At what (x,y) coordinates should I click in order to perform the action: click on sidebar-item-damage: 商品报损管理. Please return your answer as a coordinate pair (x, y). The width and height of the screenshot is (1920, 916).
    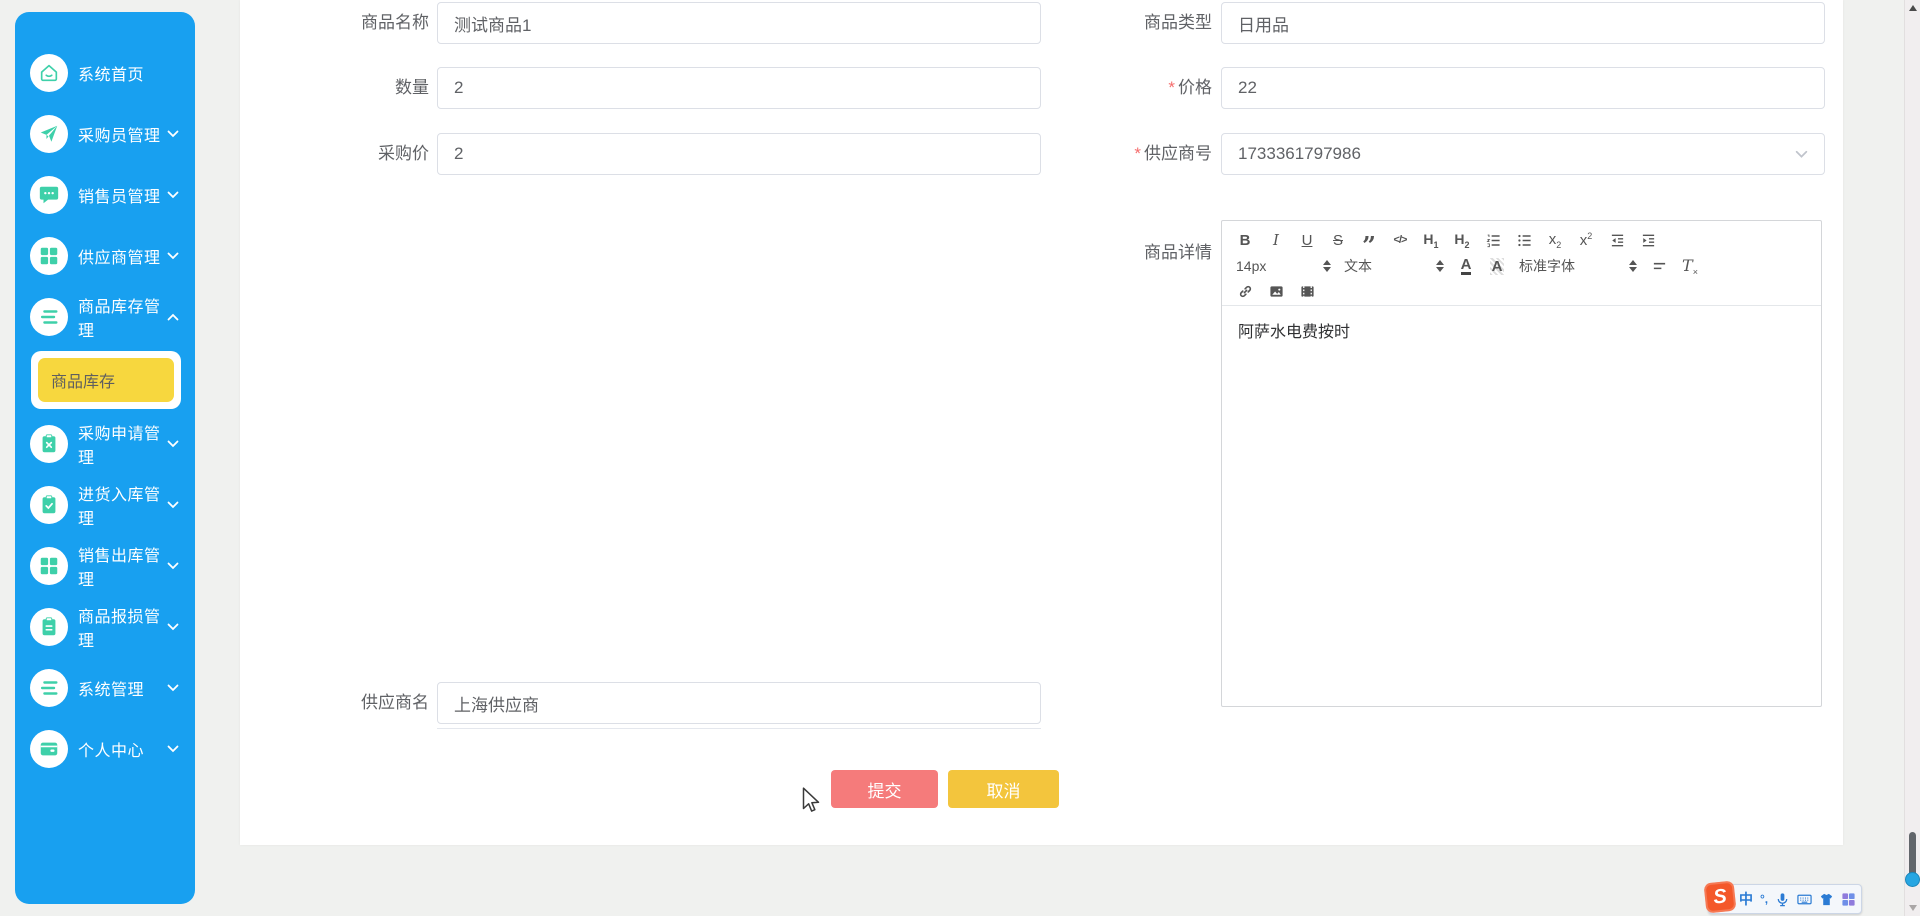
    Looking at the image, I should click on (105, 626).